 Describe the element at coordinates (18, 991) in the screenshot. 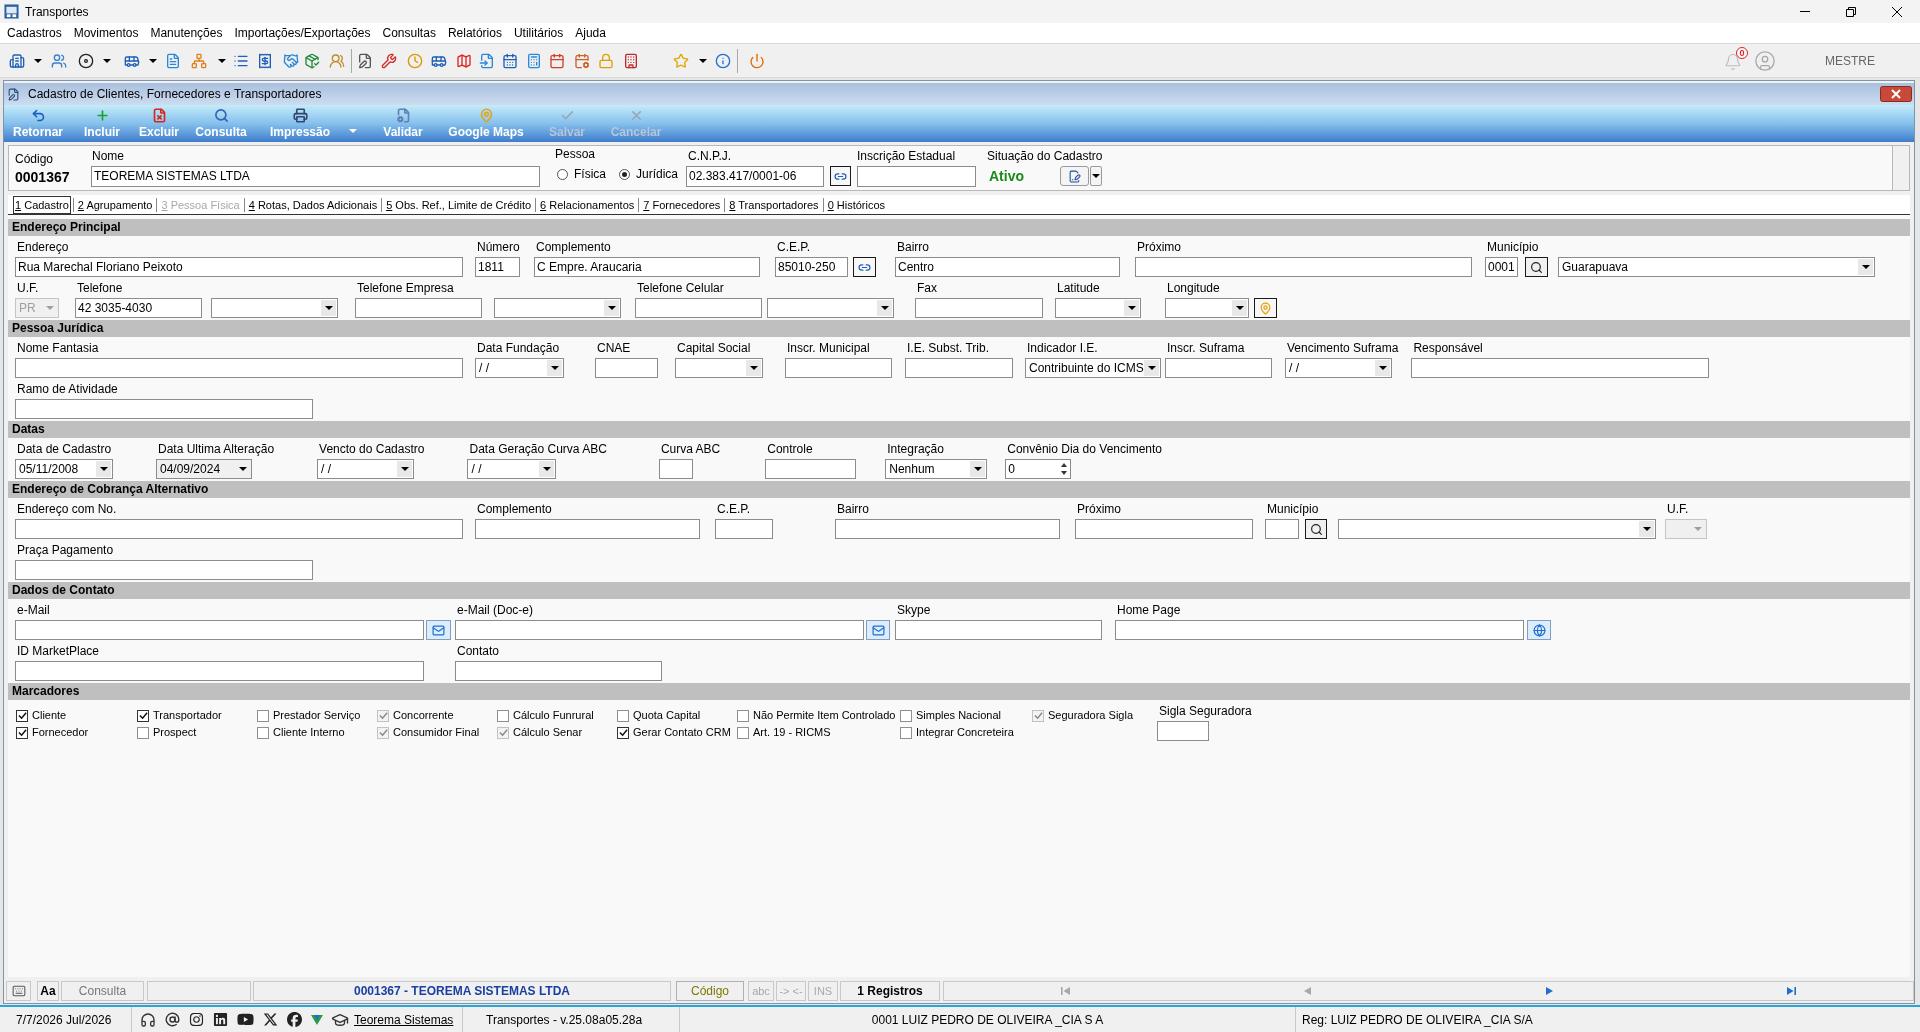

I see `keyboard-button` at that location.